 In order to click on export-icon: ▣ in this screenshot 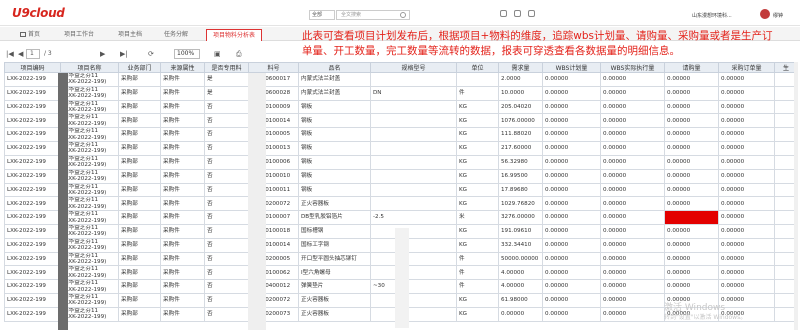, I will do `click(217, 54)`.